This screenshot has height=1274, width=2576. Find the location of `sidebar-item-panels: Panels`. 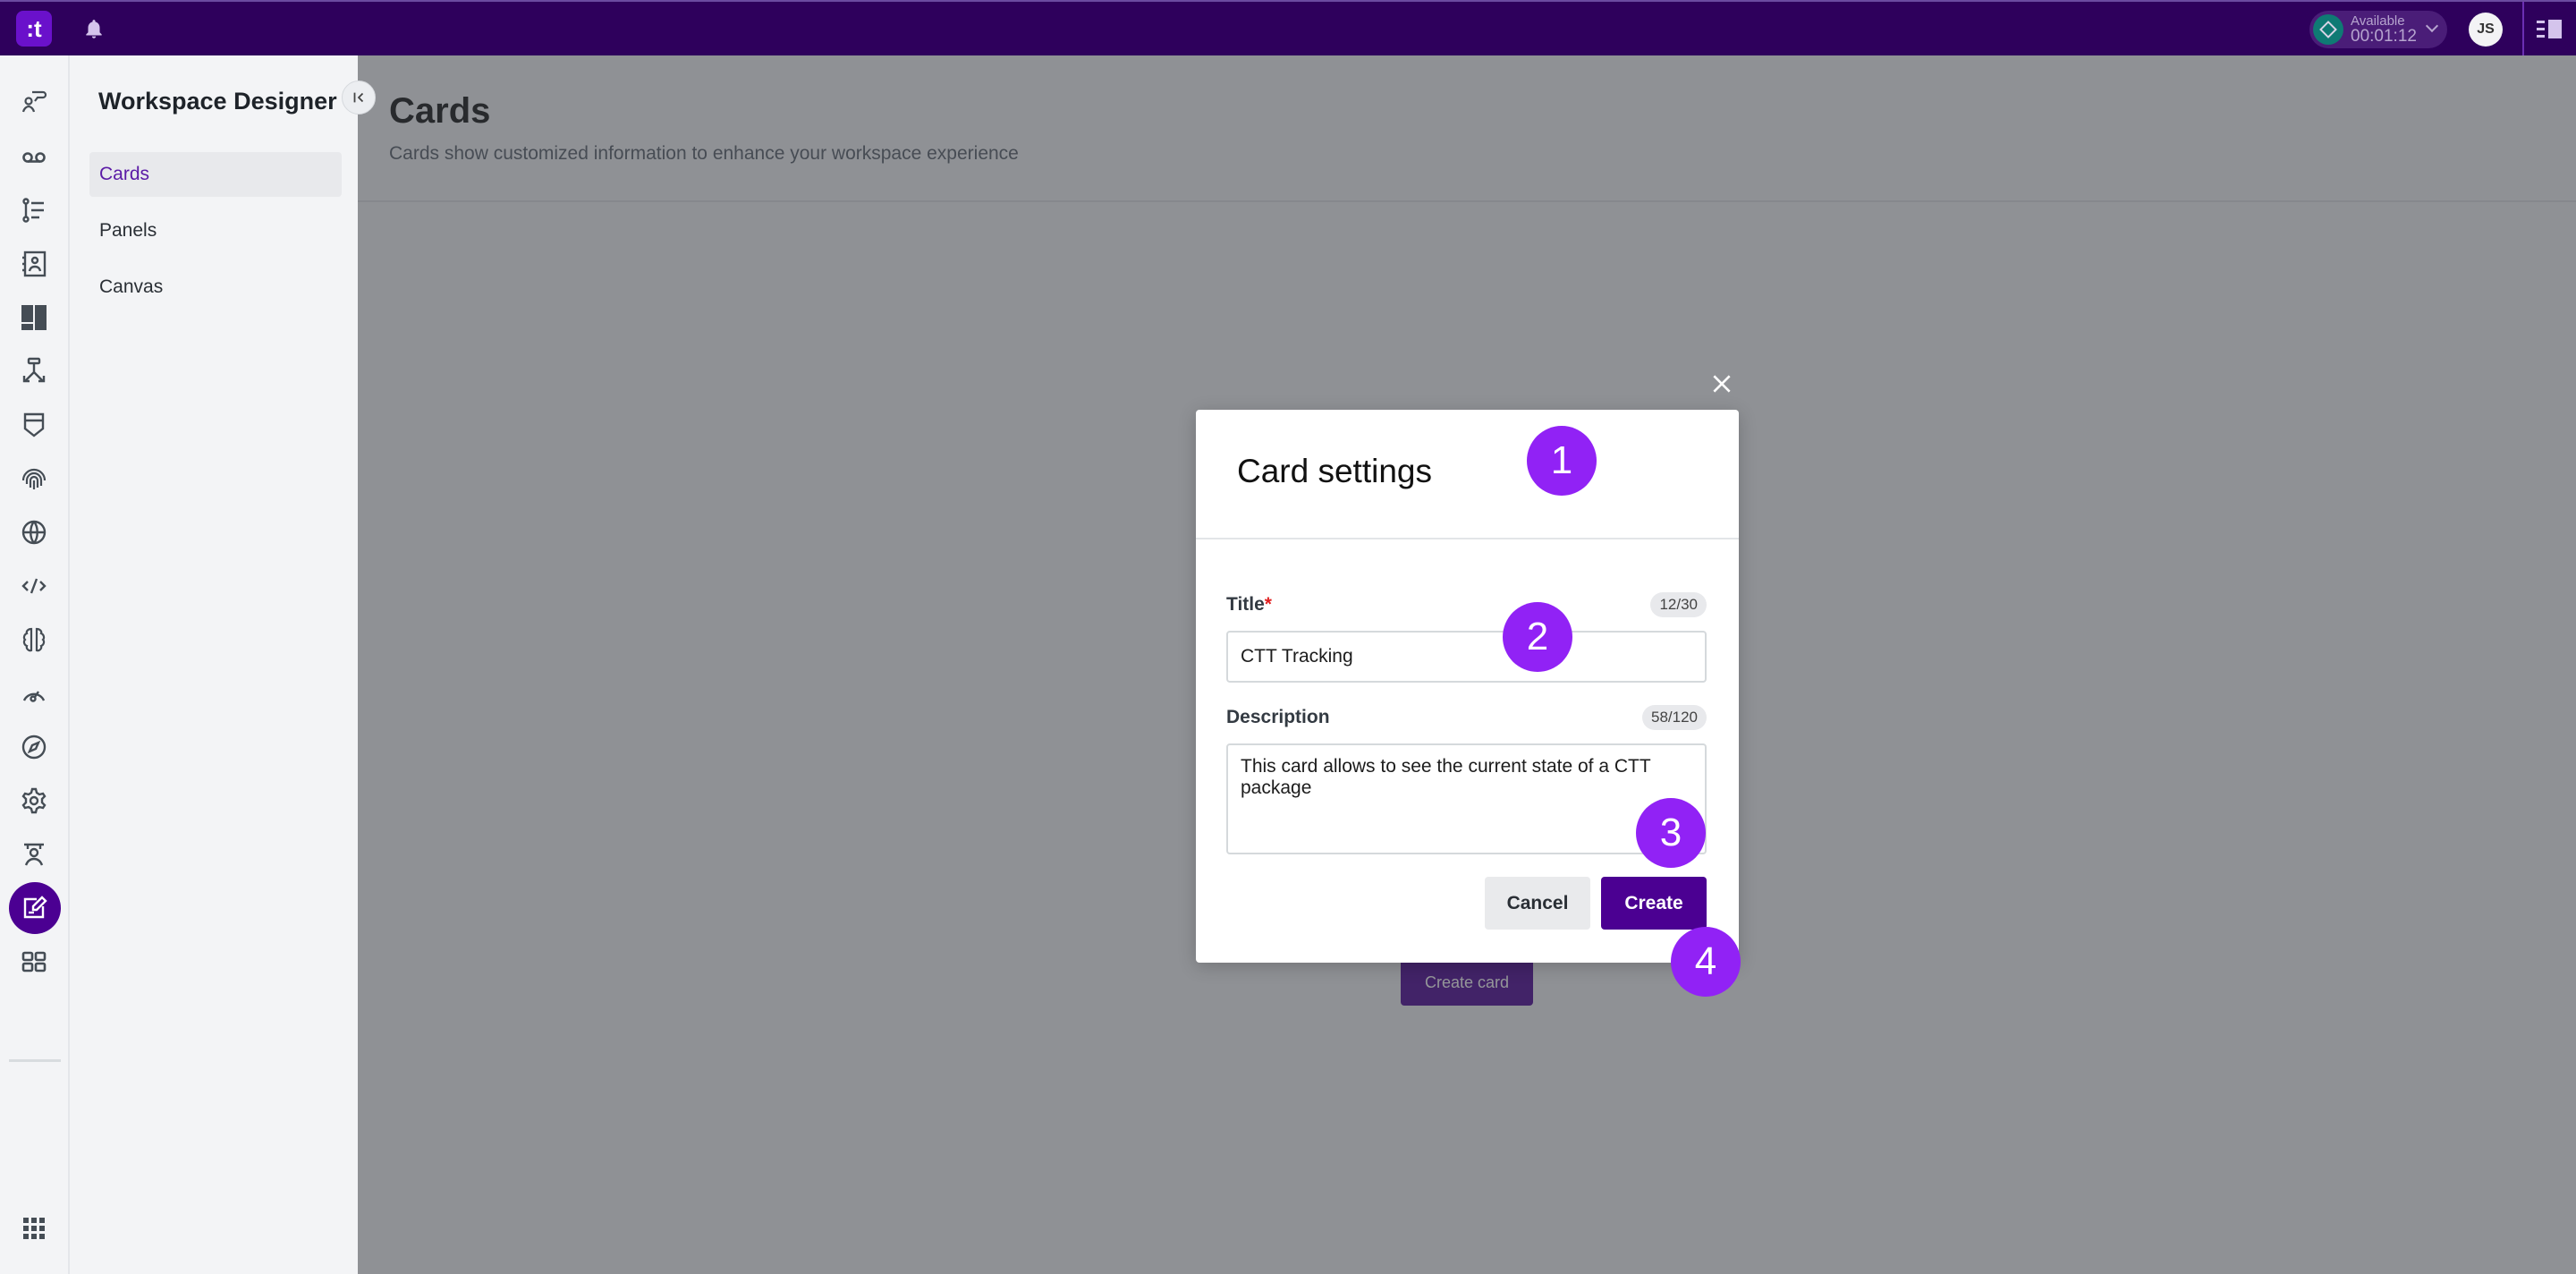

sidebar-item-panels: Panels is located at coordinates (215, 230).